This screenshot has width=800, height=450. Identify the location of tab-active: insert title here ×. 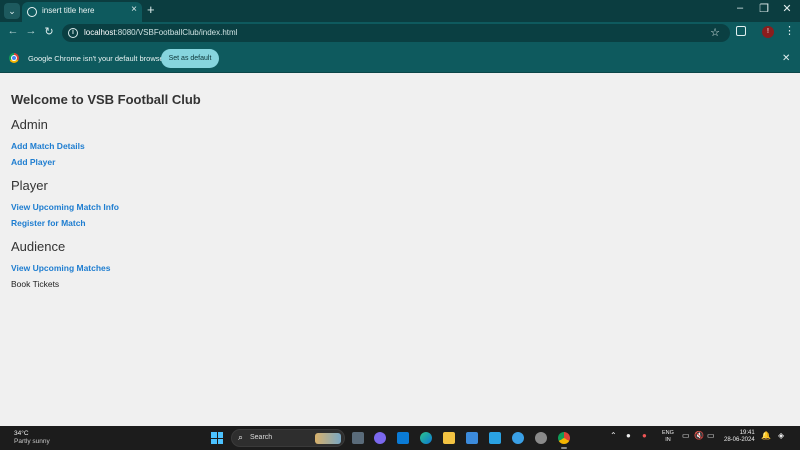
(82, 12).